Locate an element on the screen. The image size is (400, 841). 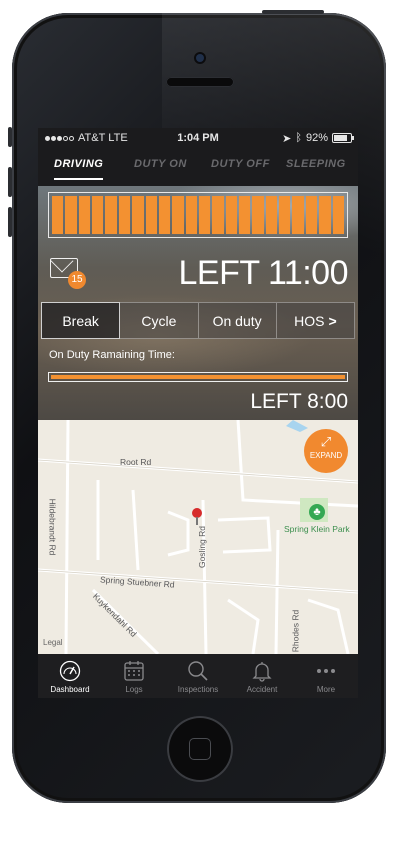
more-icon is located at coordinates (326, 671).